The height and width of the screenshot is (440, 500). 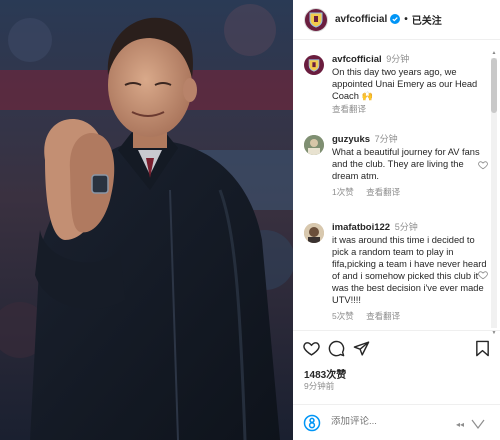 I want to click on add-comment-row: ◂◂, so click(x=396, y=422).